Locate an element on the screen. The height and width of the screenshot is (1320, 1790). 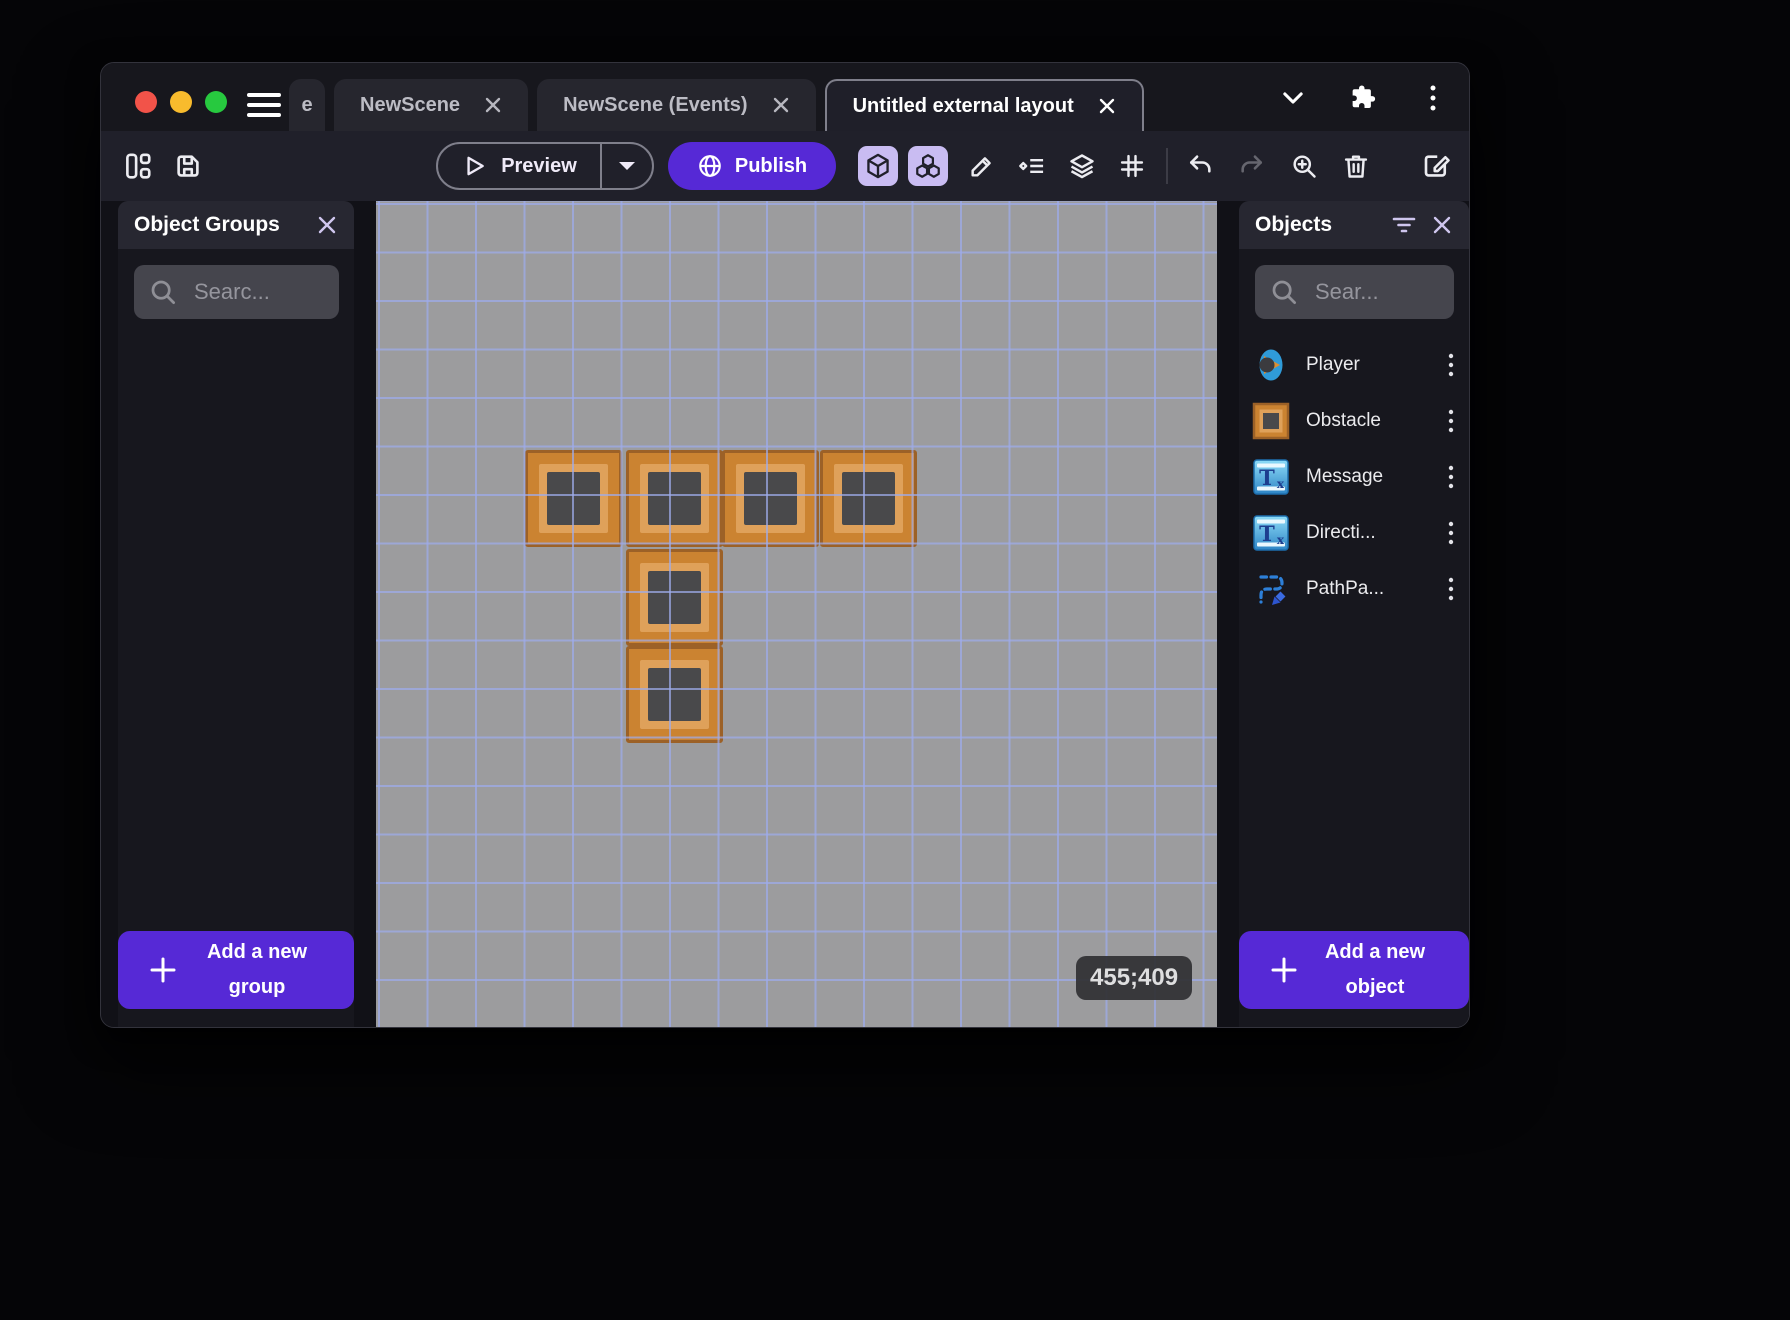
extensions-button is located at coordinates (1363, 98).